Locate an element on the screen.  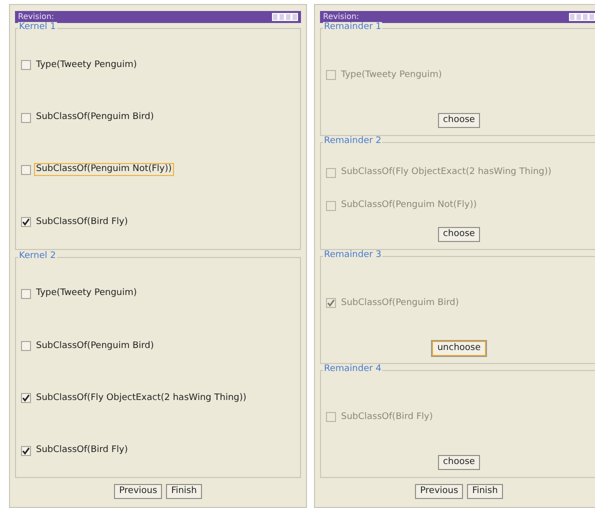
group-title: Kernel 2 is located at coordinates (37, 256).